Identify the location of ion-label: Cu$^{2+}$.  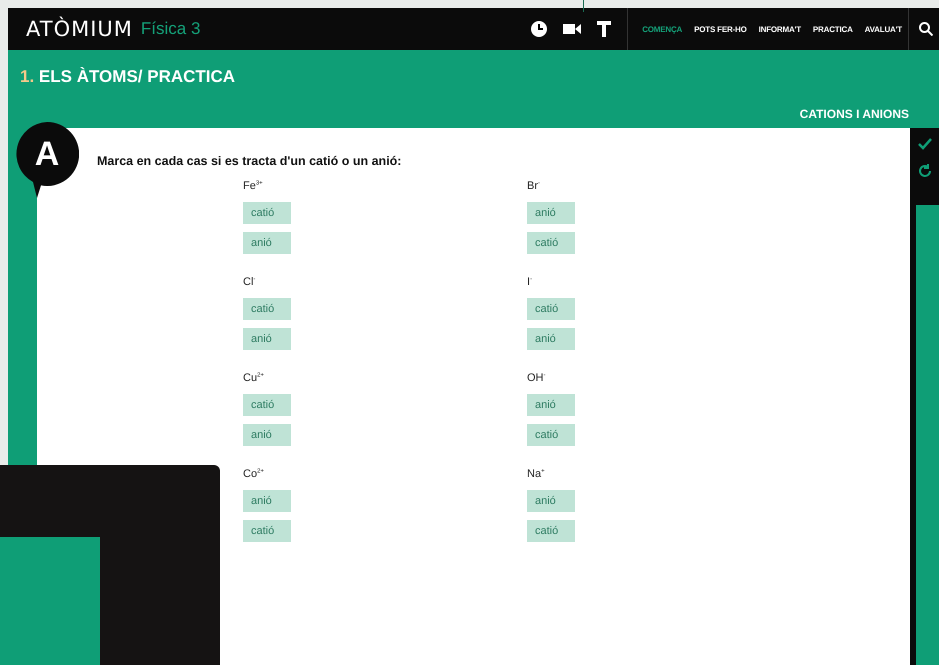
(253, 379).